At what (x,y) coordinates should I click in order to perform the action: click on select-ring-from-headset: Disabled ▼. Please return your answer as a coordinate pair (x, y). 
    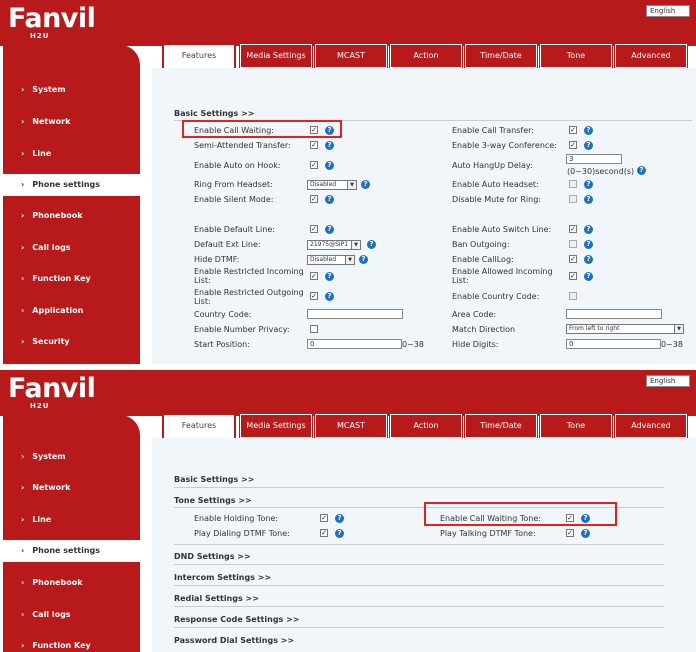
    Looking at the image, I should click on (332, 185).